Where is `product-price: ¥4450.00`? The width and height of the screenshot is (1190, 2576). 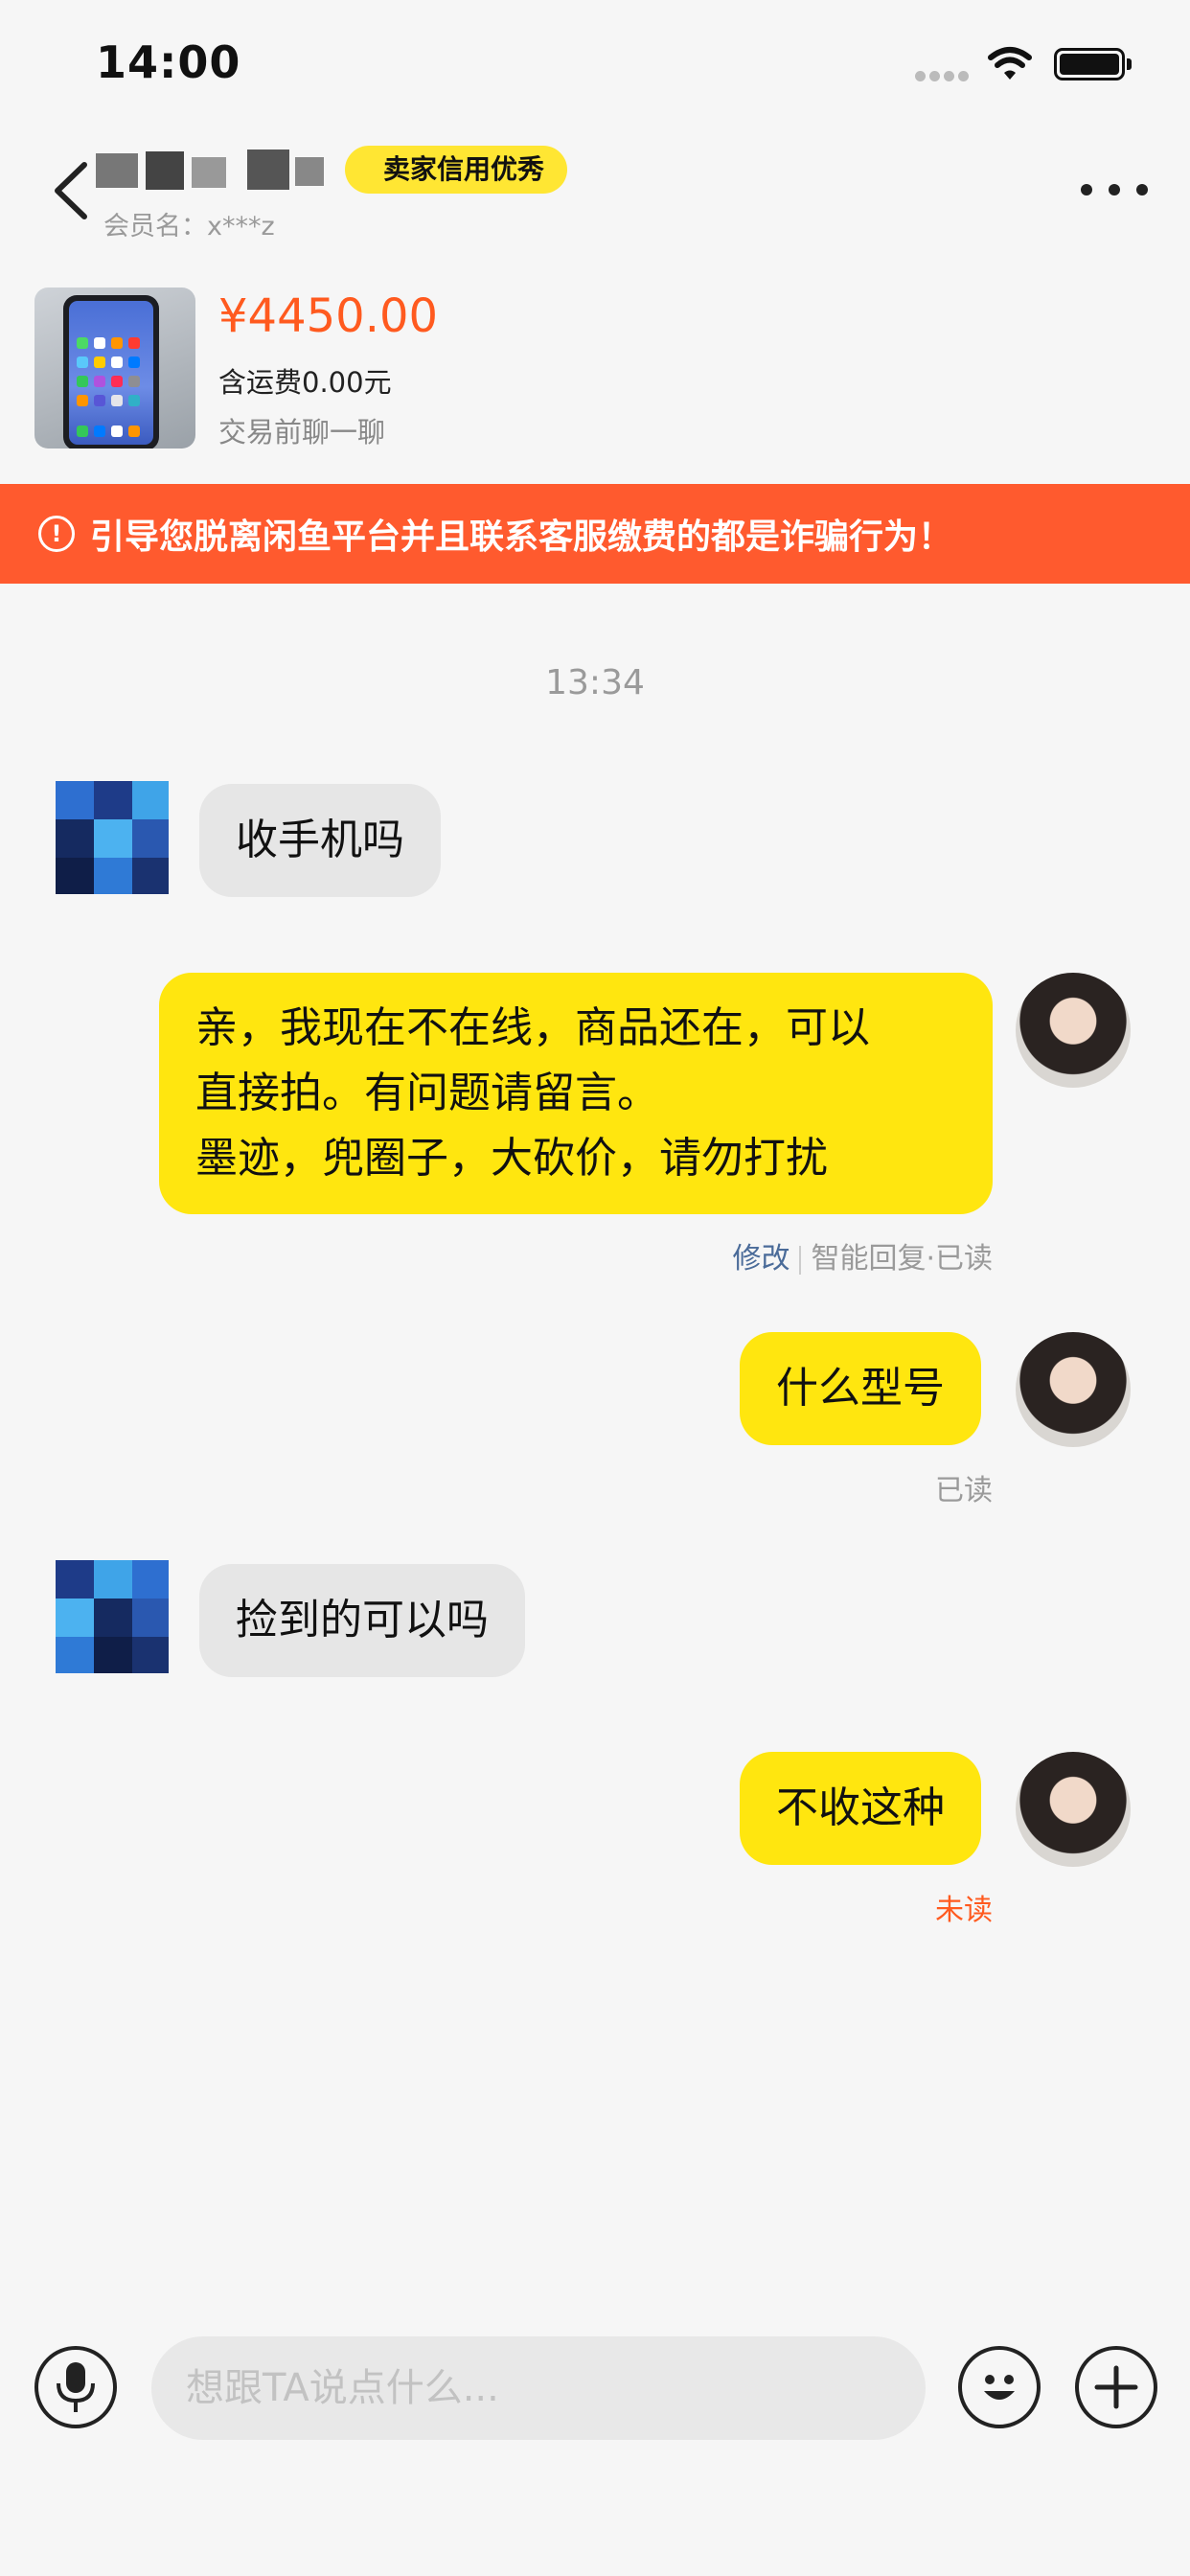 product-price: ¥4450.00 is located at coordinates (328, 316).